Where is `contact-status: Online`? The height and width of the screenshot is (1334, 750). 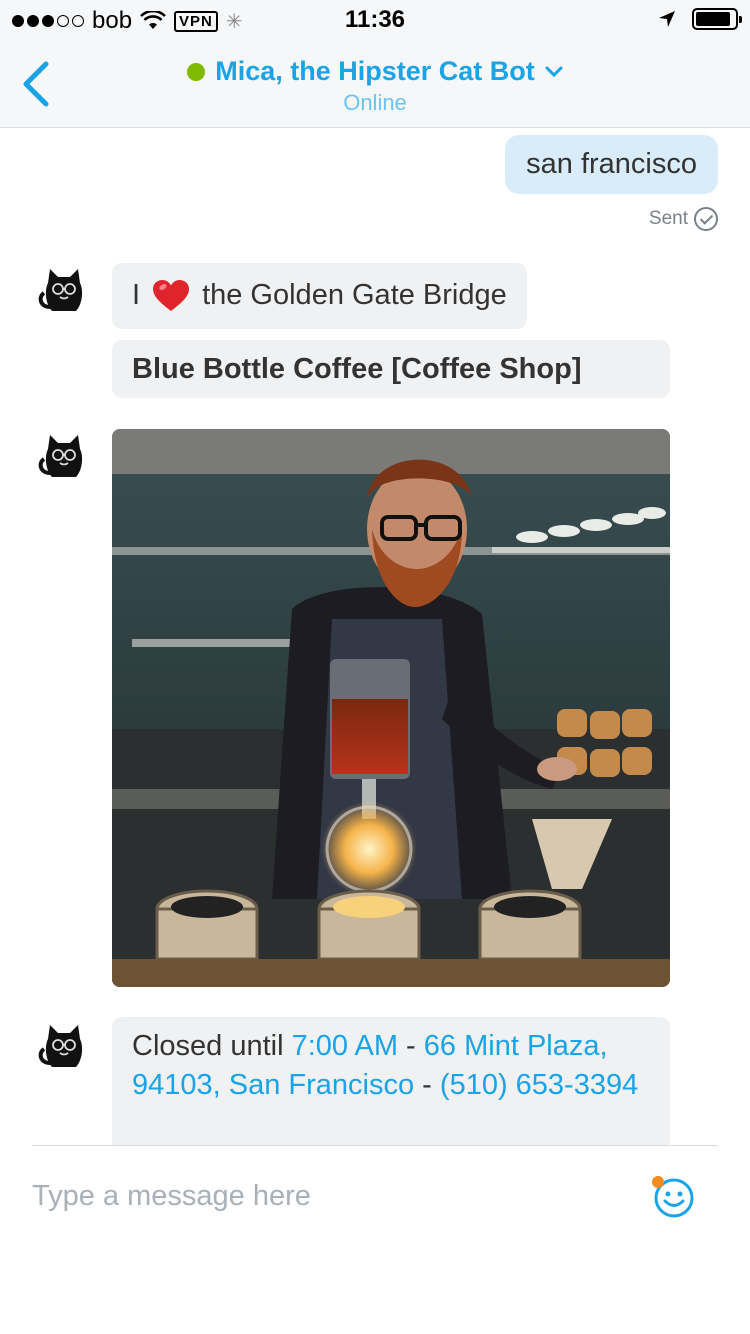 contact-status: Online is located at coordinates (375, 102).